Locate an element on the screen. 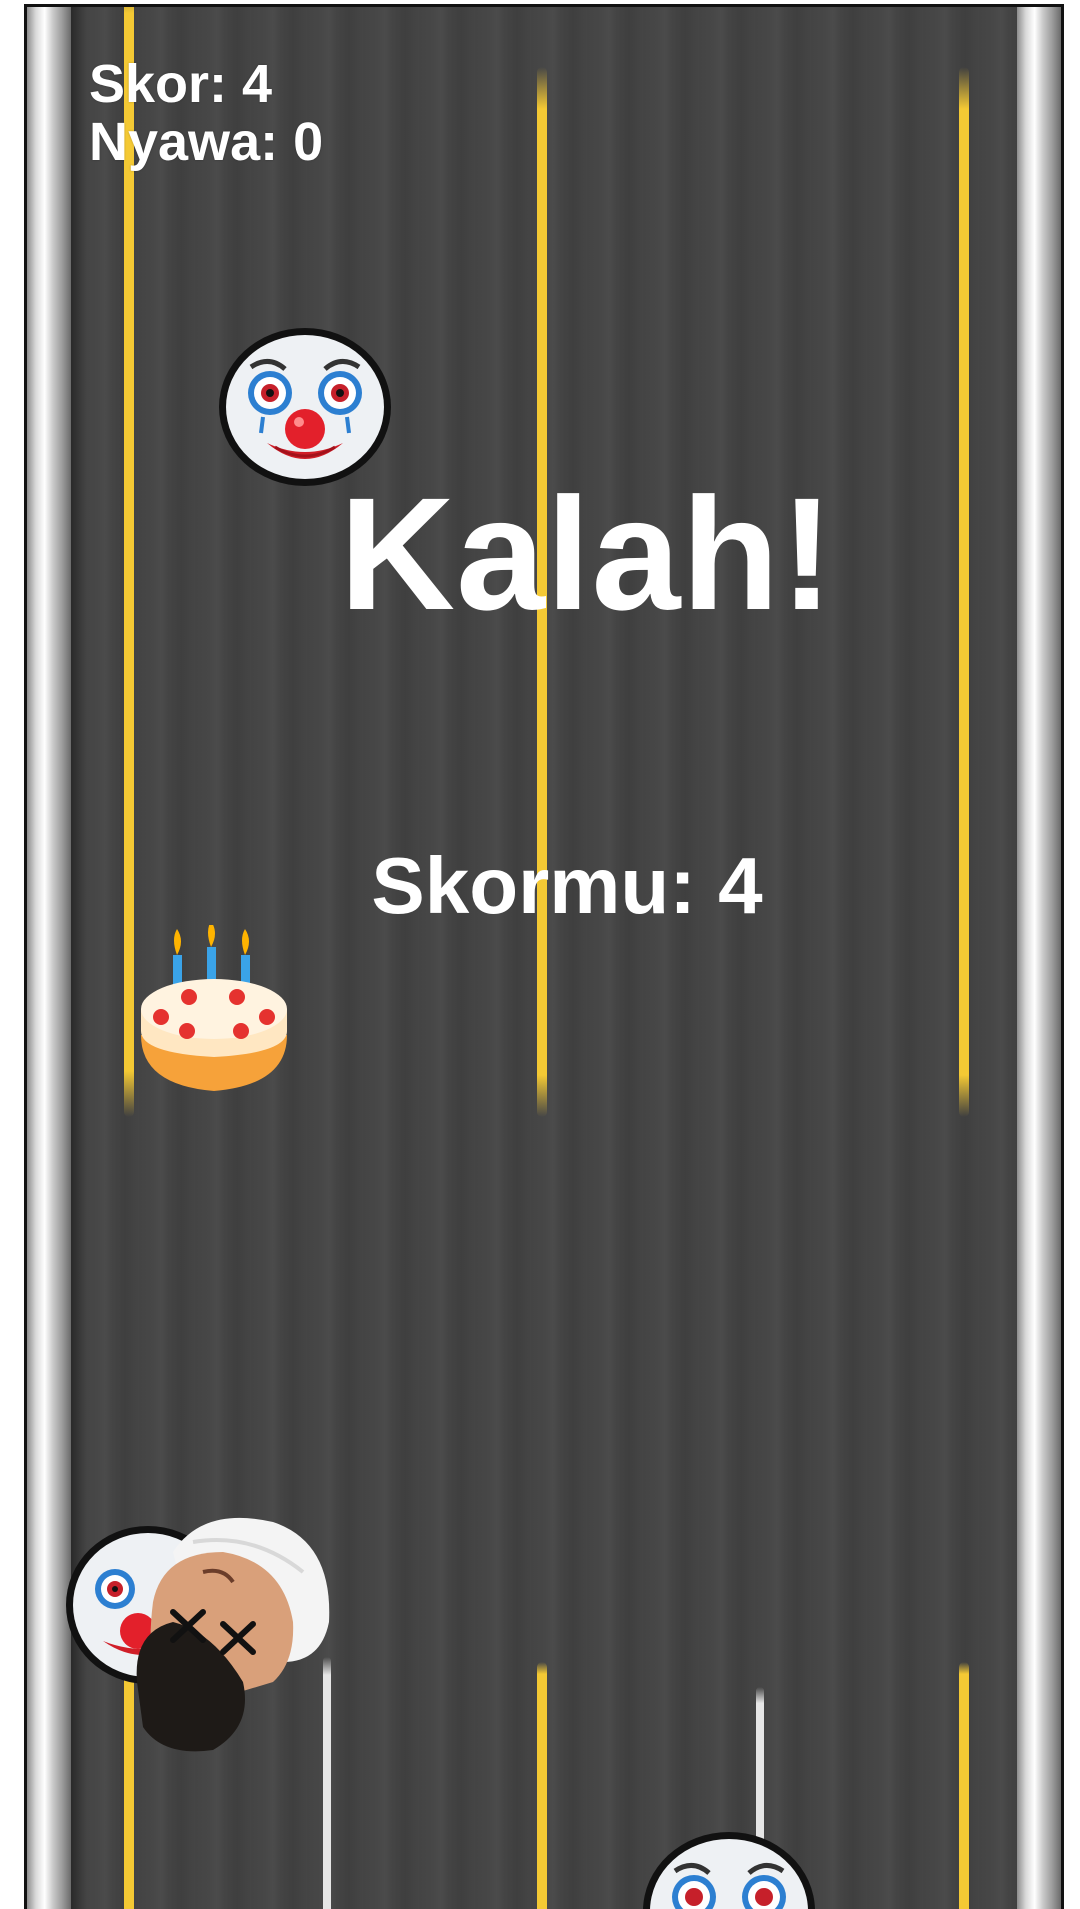 Image resolution: width=1080 pixels, height=1909 pixels. lives-label: Nyawa: 0 is located at coordinates (206, 142).